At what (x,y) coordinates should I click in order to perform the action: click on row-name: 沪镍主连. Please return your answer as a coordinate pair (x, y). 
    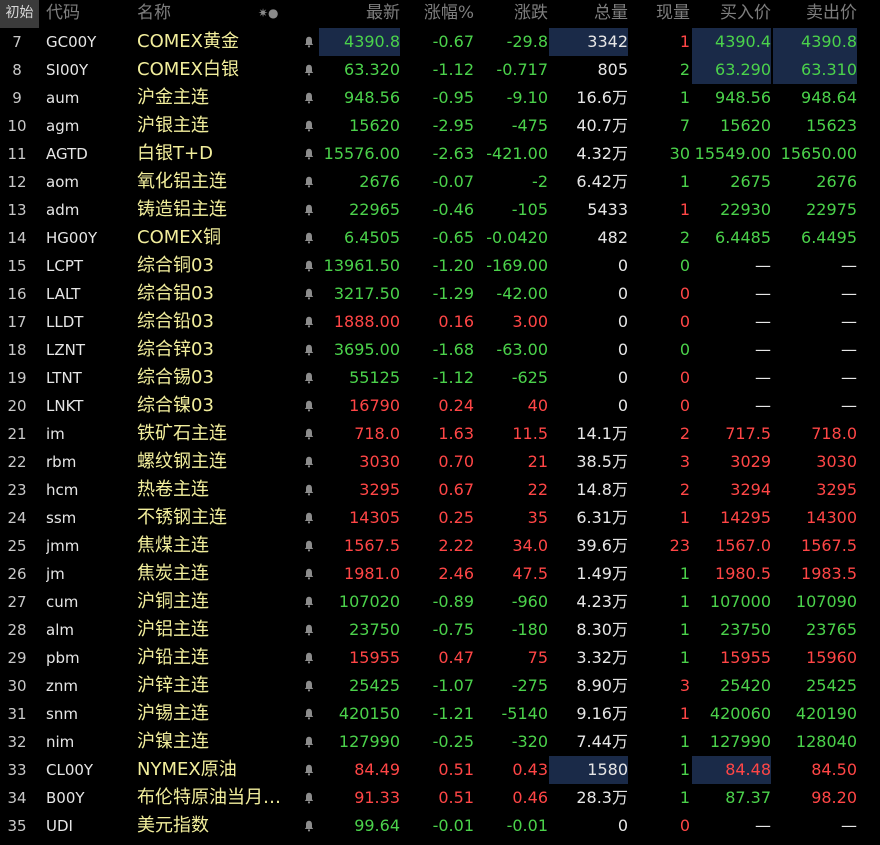
    Looking at the image, I should click on (173, 741).